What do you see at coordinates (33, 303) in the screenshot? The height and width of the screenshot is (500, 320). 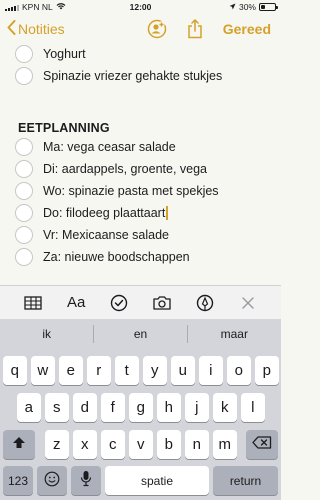 I see `table-icon` at bounding box center [33, 303].